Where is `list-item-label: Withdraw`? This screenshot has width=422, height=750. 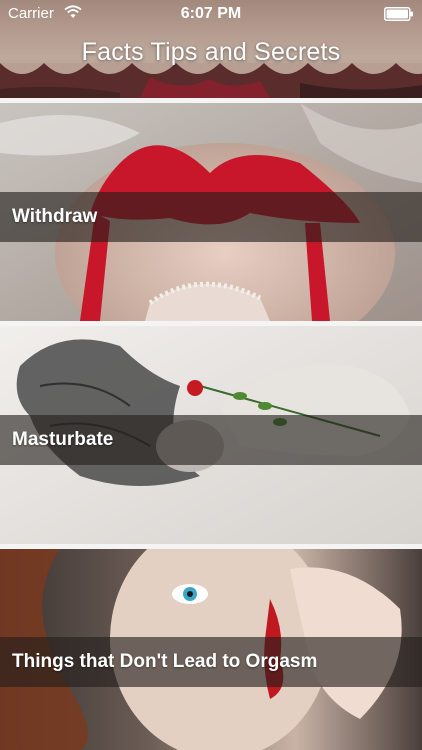
list-item-label: Withdraw is located at coordinates (55, 216).